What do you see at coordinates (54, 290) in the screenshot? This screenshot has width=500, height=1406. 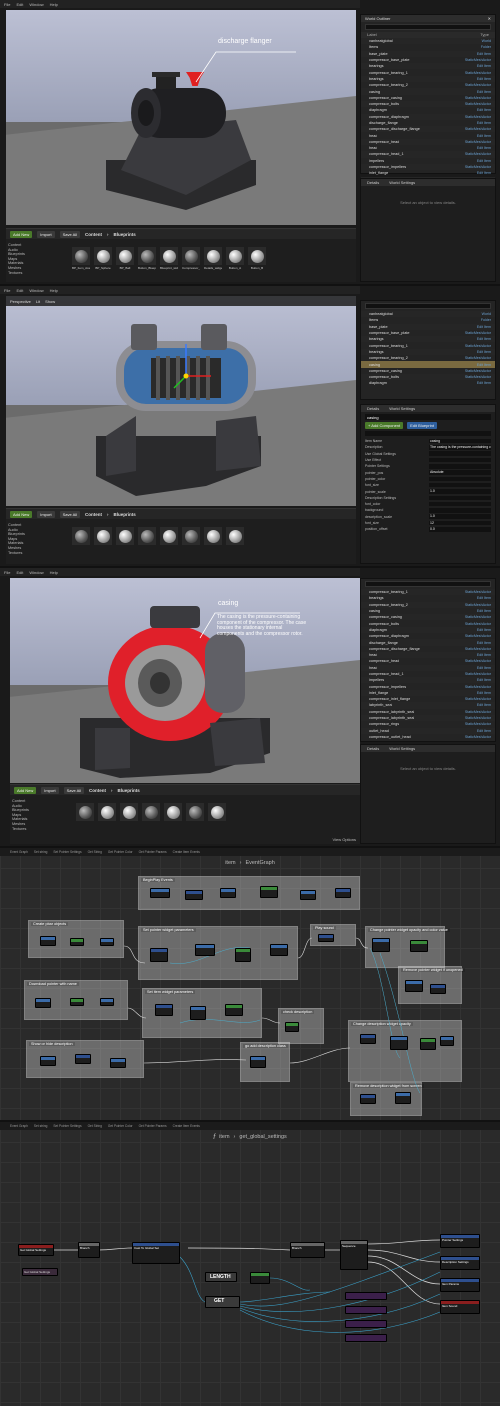 I see `menu-help: Help` at bounding box center [54, 290].